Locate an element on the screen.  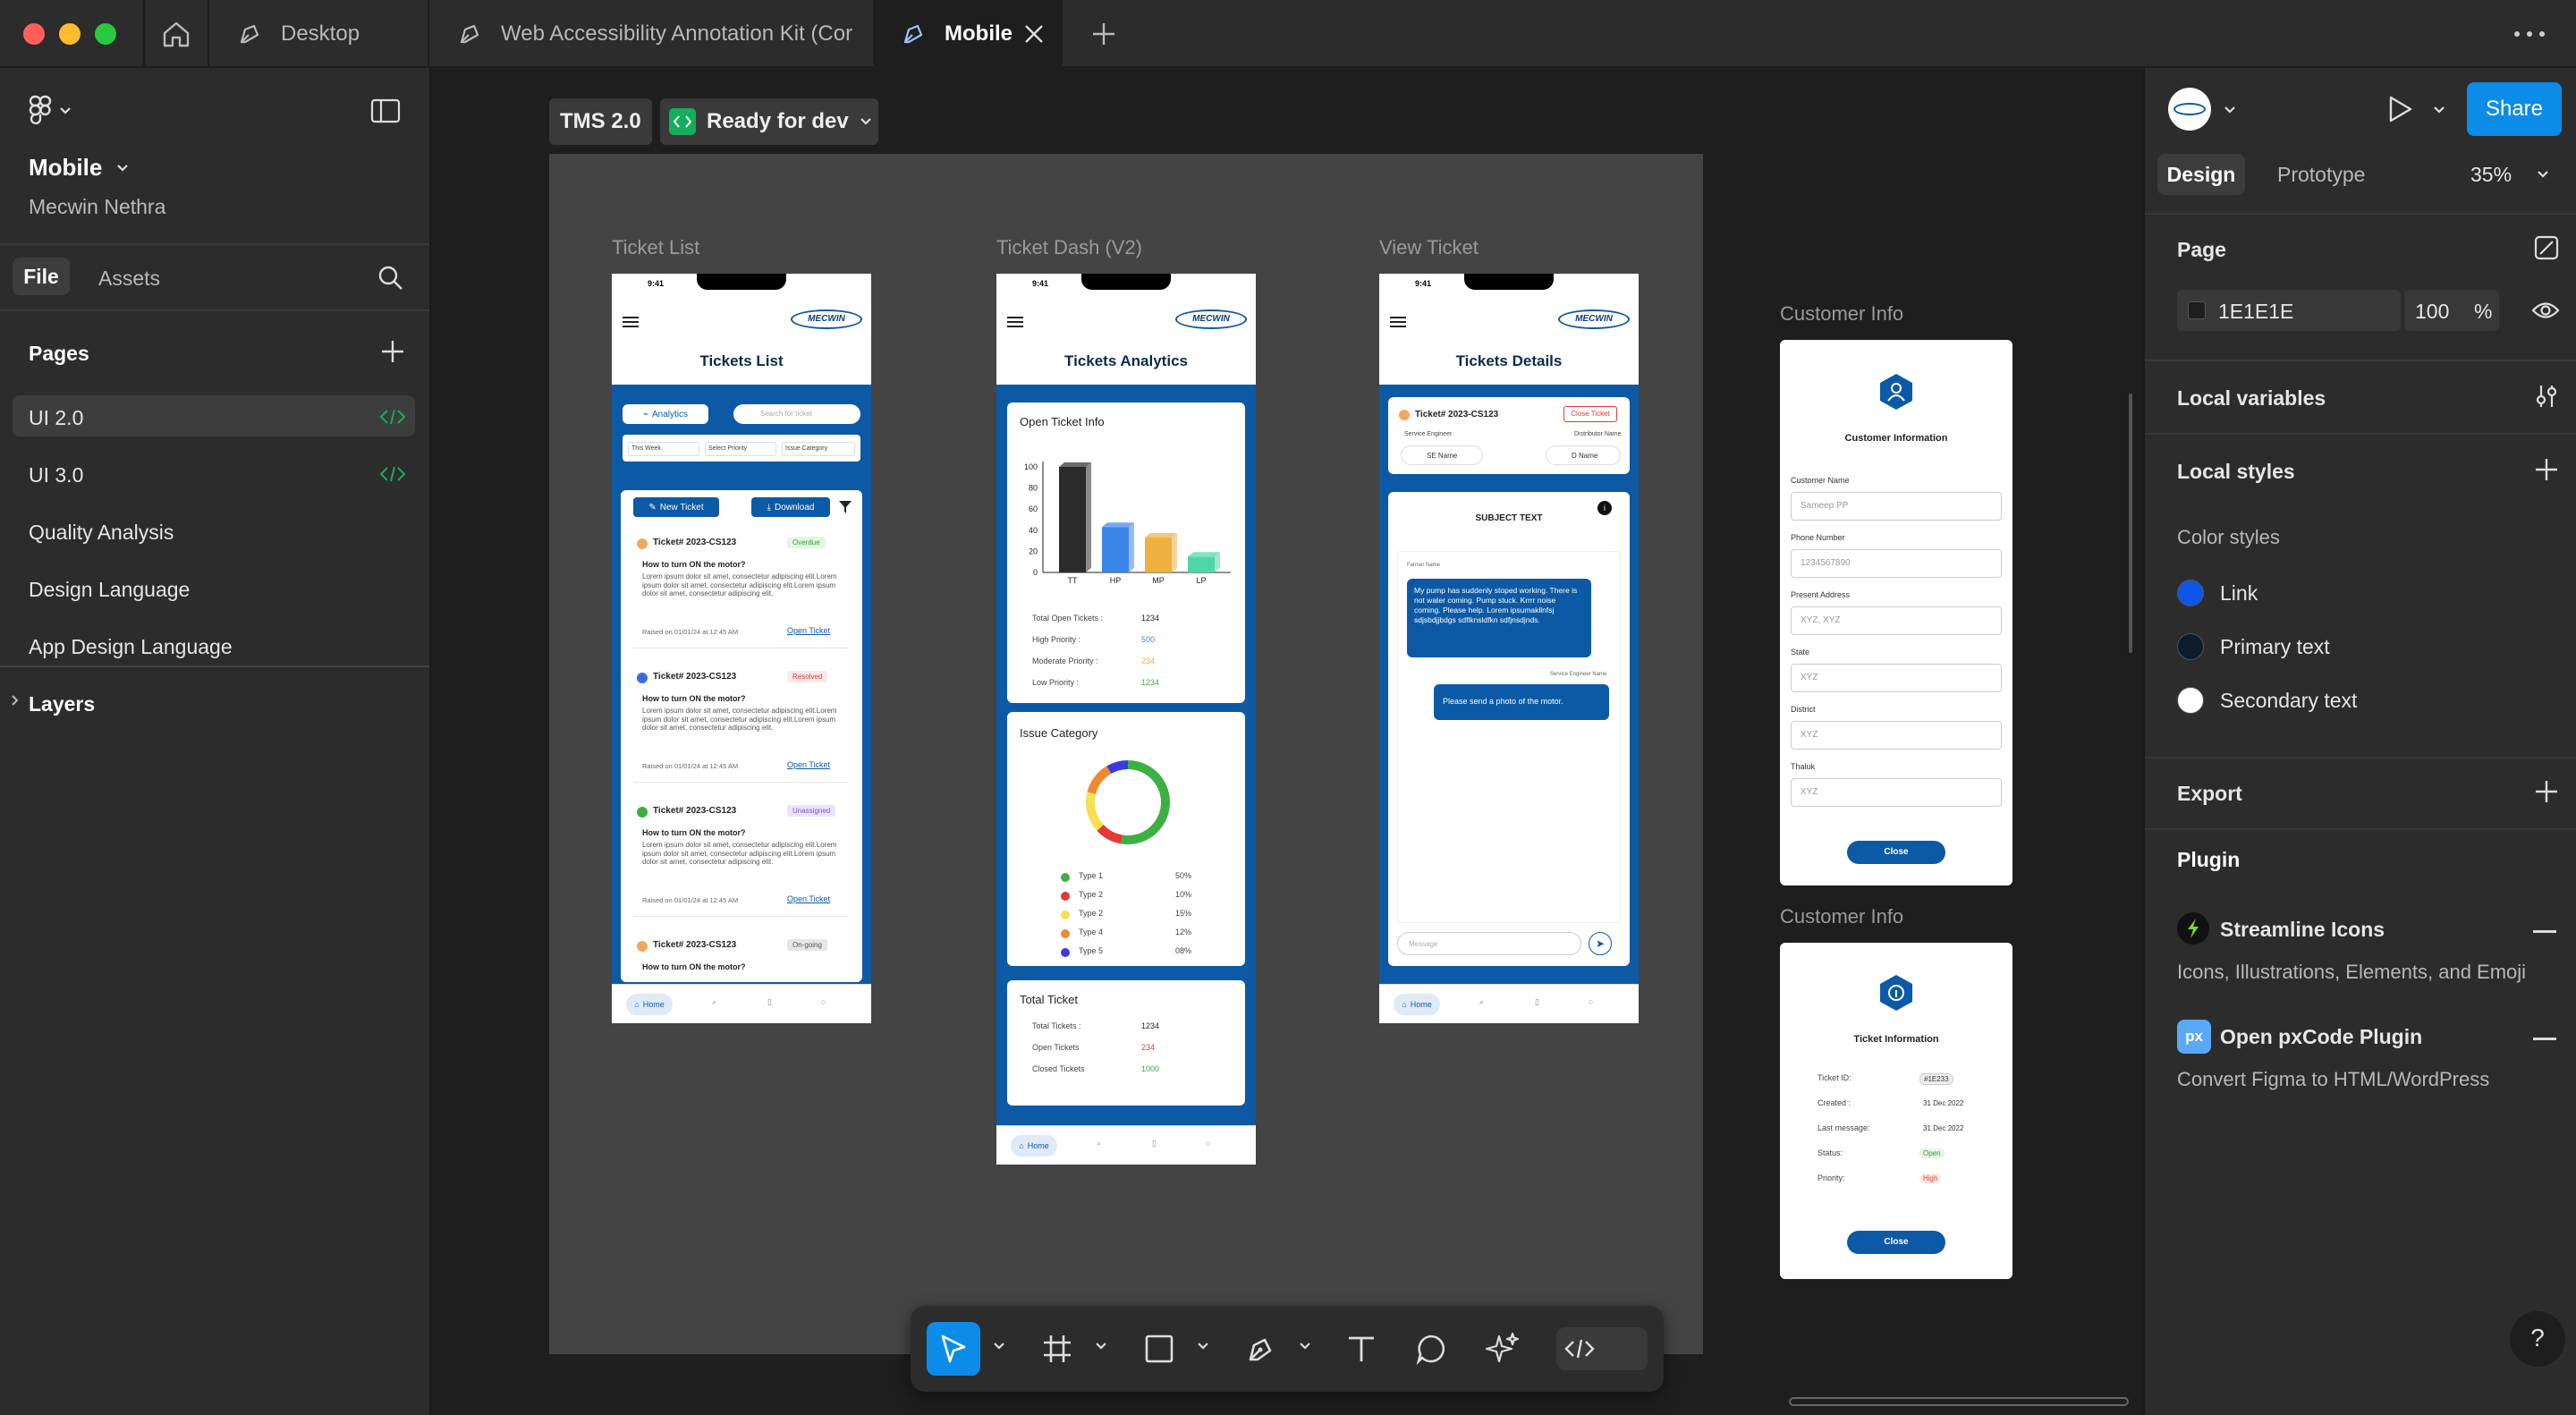
tab-prototype: Prototype is located at coordinates (2321, 175).